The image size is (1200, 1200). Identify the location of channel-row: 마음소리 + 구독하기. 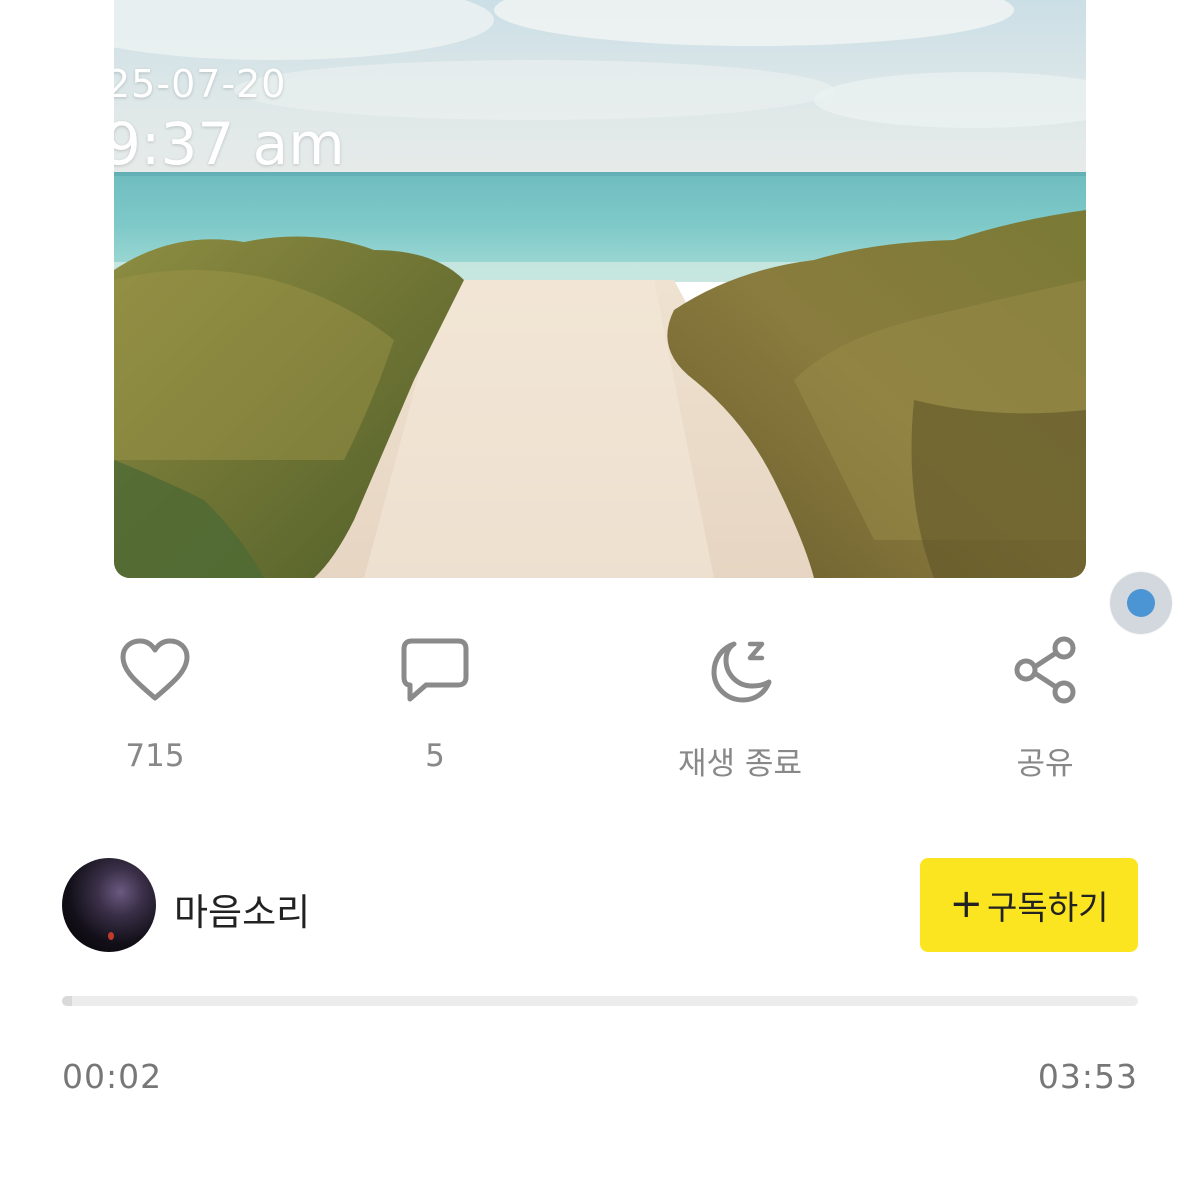
(600, 906).